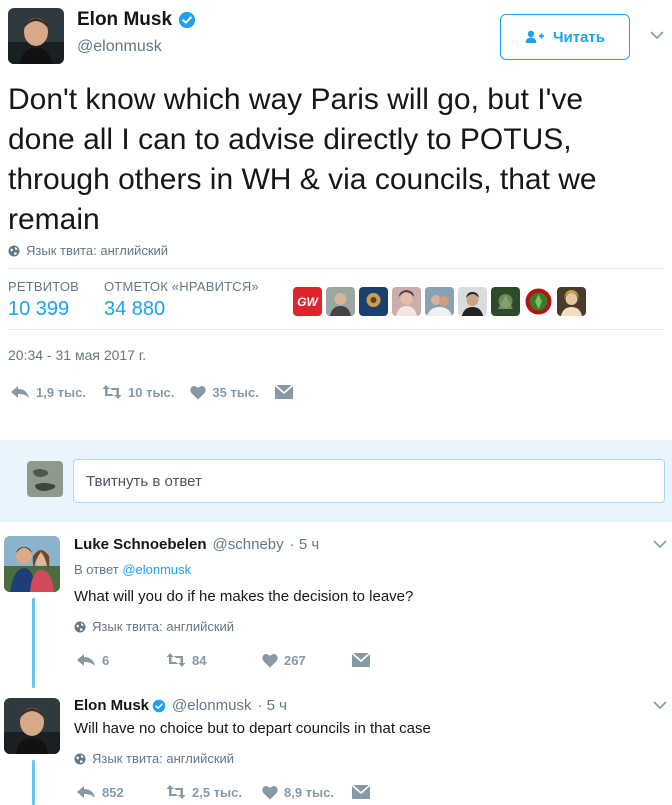  What do you see at coordinates (235, 392) in the screenshot?
I see `like-count: 35 тыс.` at bounding box center [235, 392].